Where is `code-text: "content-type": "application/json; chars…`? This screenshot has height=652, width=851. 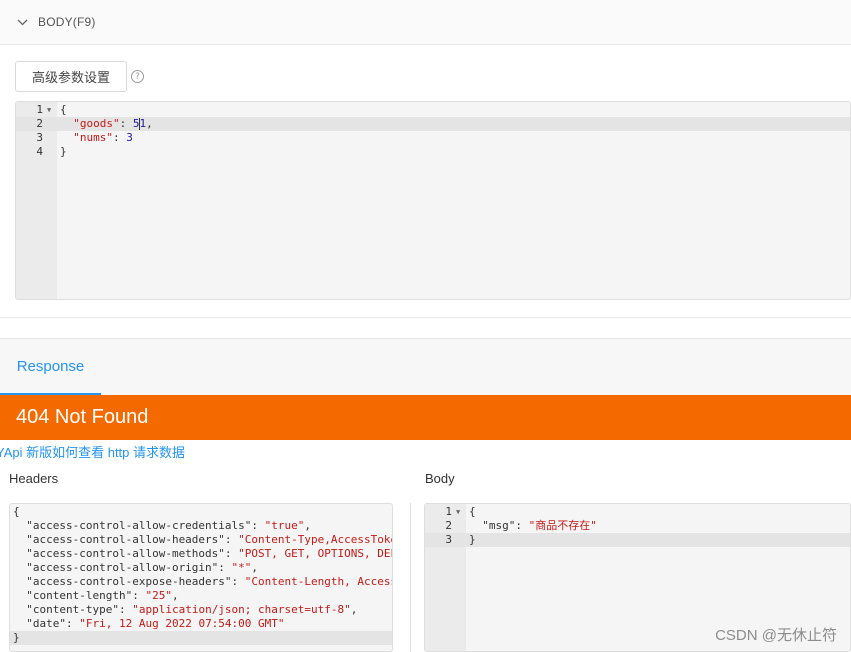
code-text: "content-type": "application/json; chars… is located at coordinates (185, 610).